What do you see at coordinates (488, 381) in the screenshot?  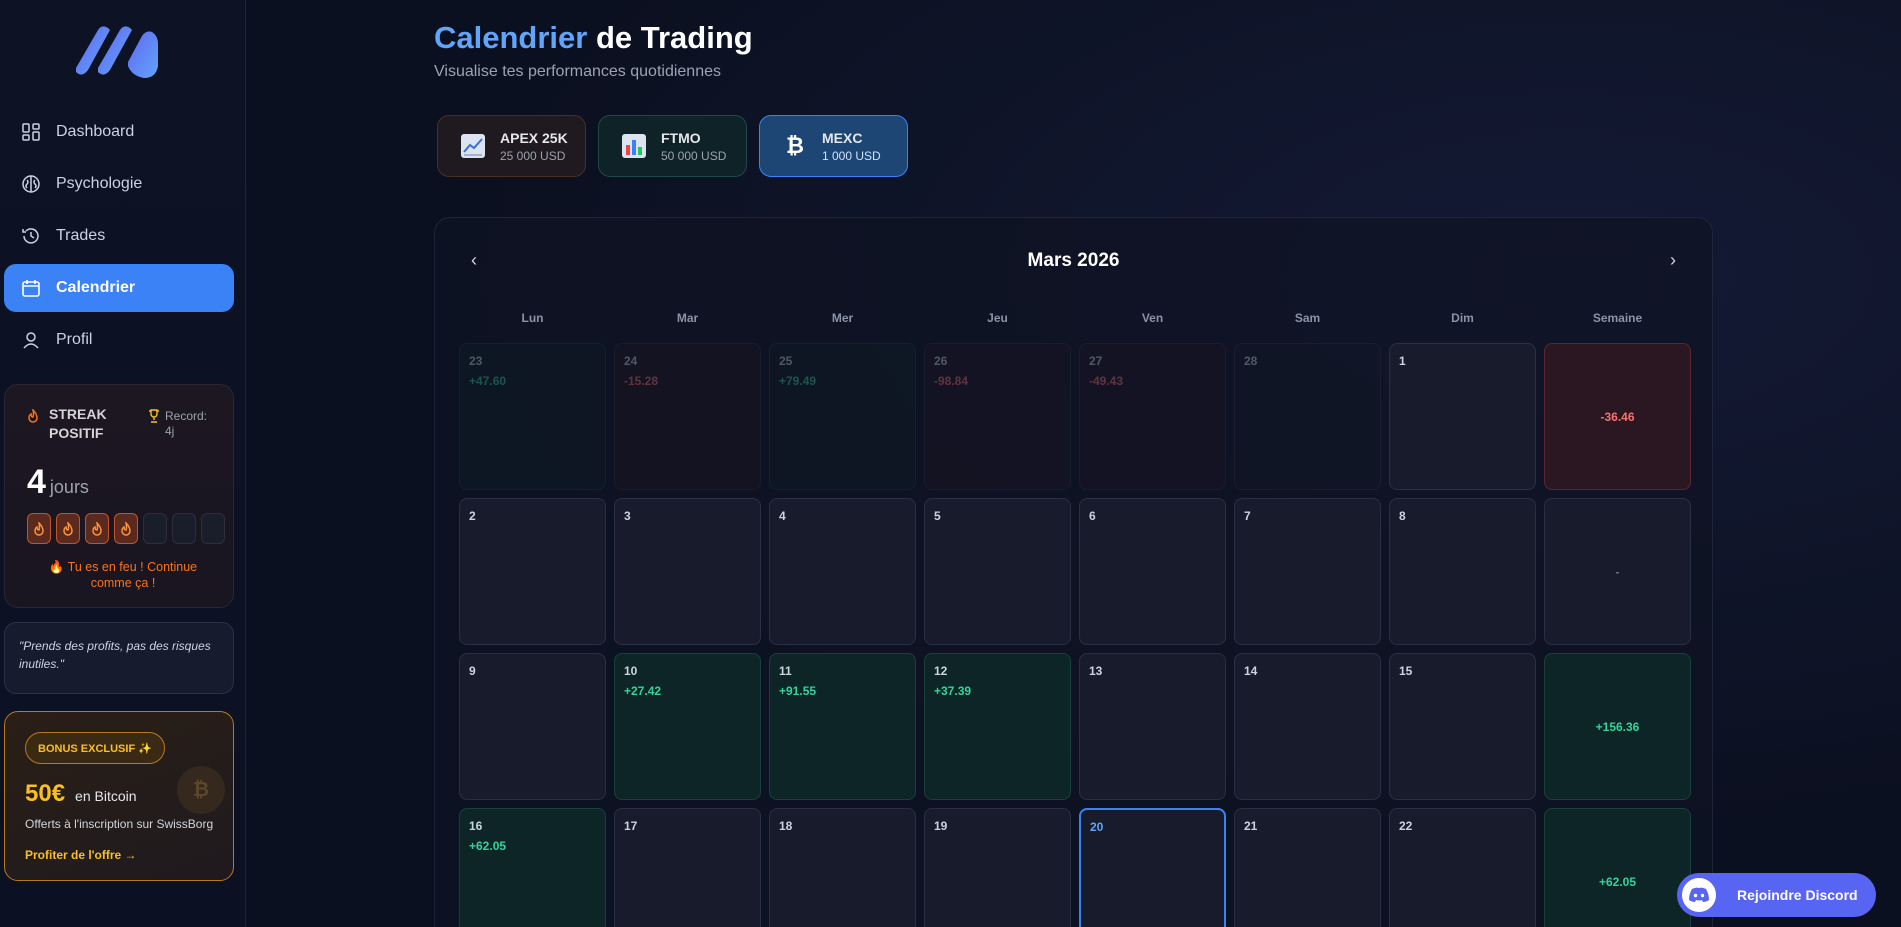 I see `day-pnl: +47.60` at bounding box center [488, 381].